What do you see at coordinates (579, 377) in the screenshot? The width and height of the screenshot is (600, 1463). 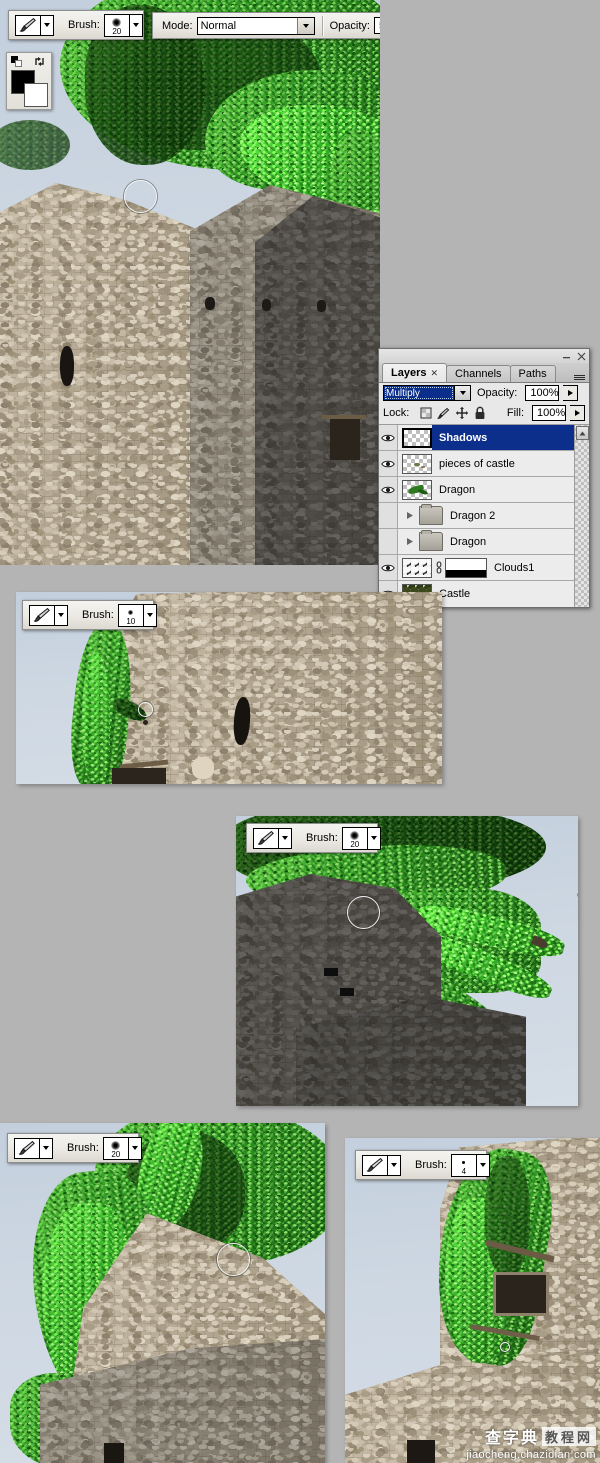 I see `panel-menu-icon` at bounding box center [579, 377].